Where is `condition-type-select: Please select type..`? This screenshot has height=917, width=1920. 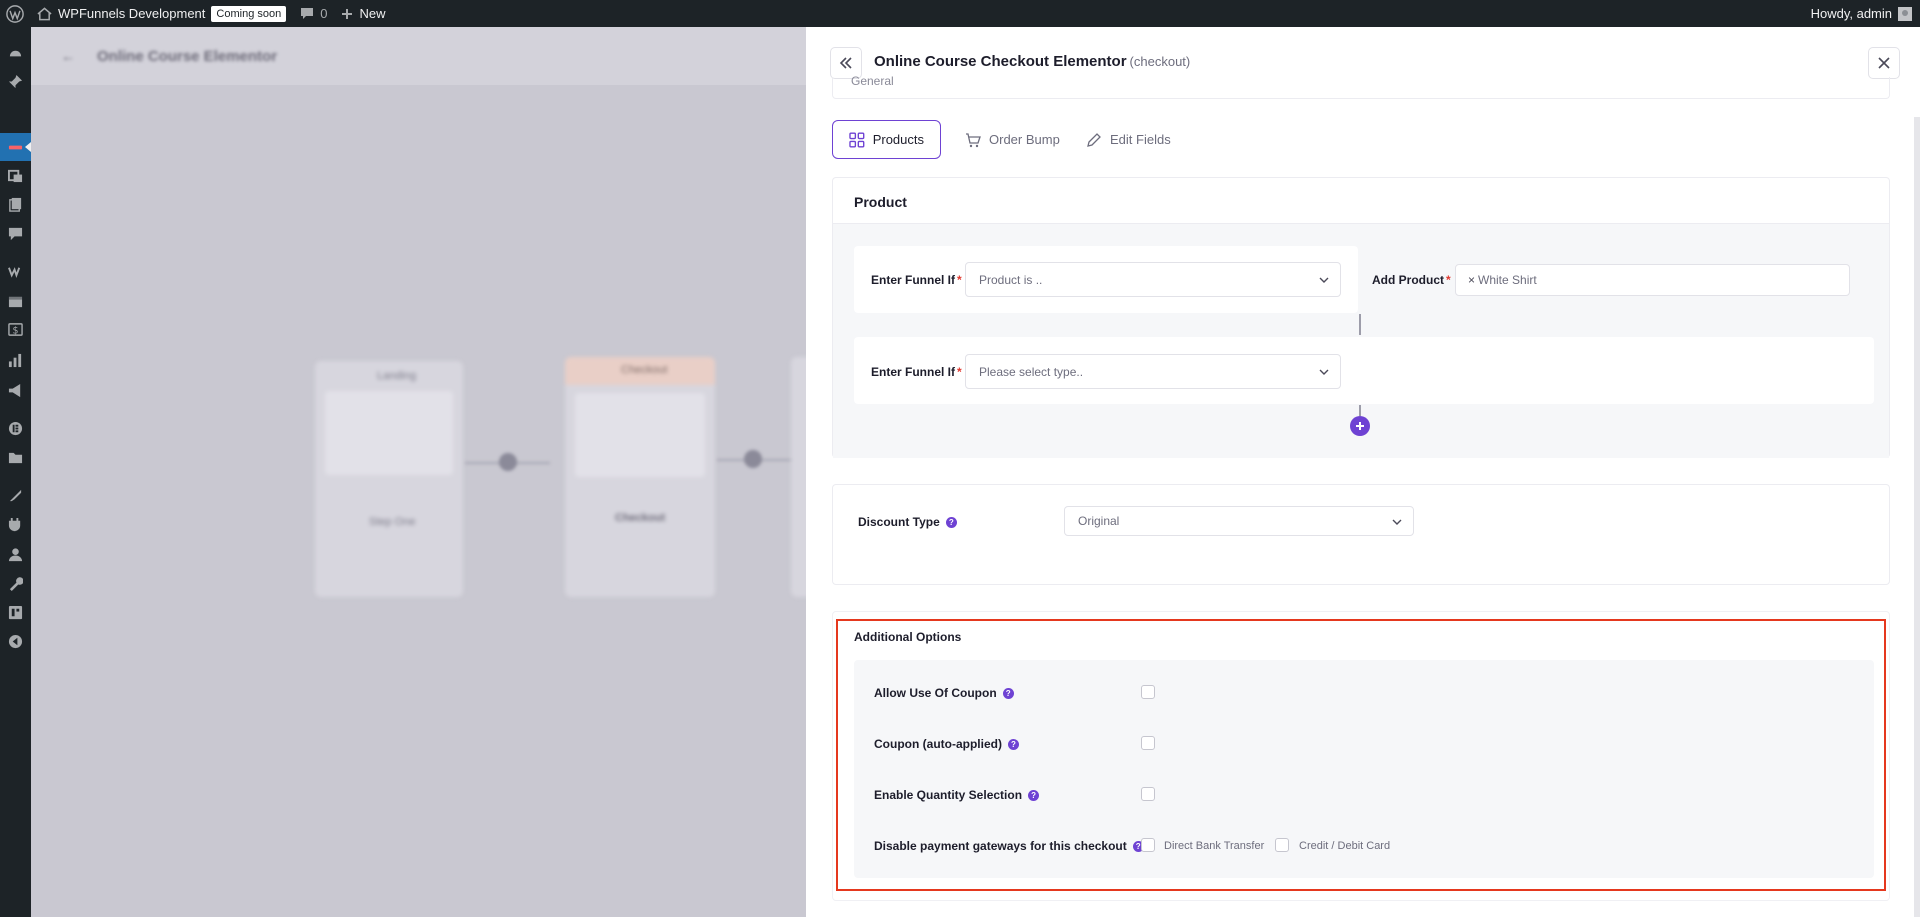
condition-type-select: Please select type.. is located at coordinates (1153, 371).